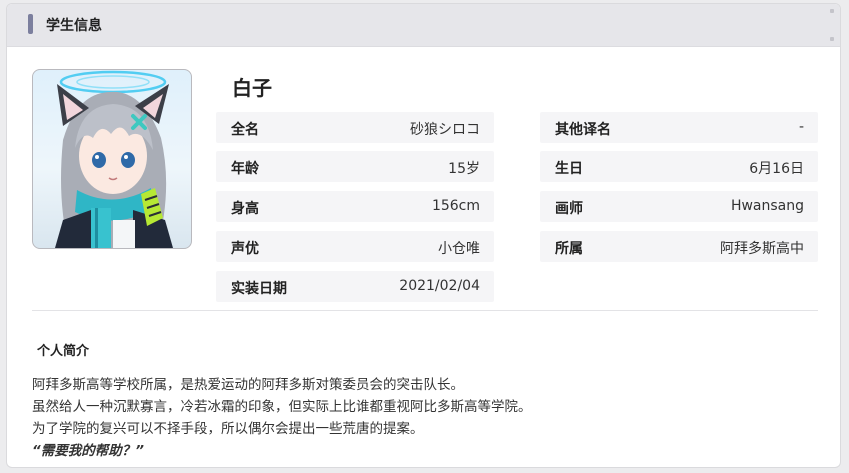 This screenshot has width=849, height=473. Describe the element at coordinates (245, 209) in the screenshot. I see `info-label: 身高` at that location.